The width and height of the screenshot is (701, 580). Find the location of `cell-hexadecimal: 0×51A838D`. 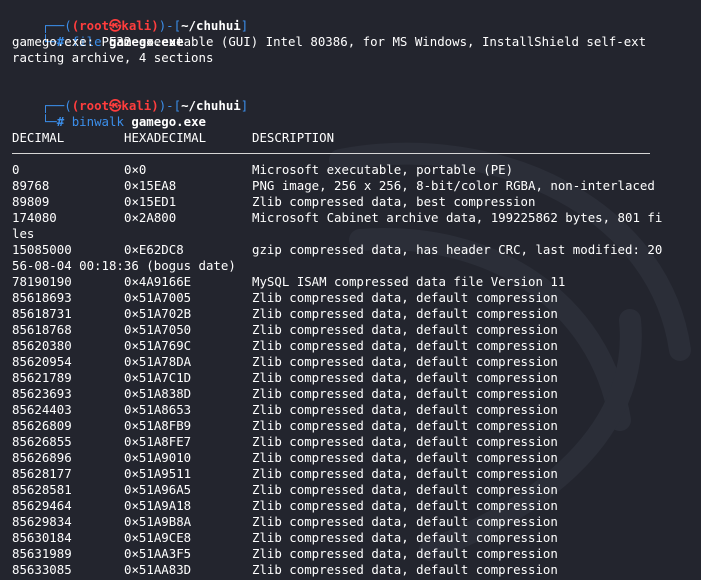

cell-hexadecimal: 0×51A838D is located at coordinates (158, 393).